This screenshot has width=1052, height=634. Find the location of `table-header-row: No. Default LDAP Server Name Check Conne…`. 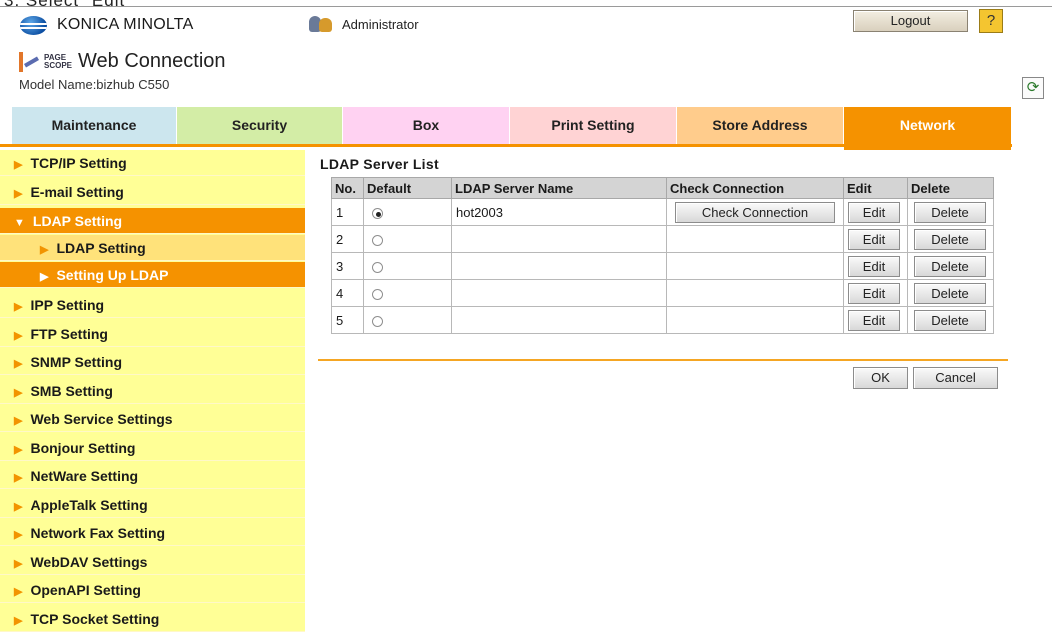

table-header-row: No. Default LDAP Server Name Check Conne… is located at coordinates (662, 188).